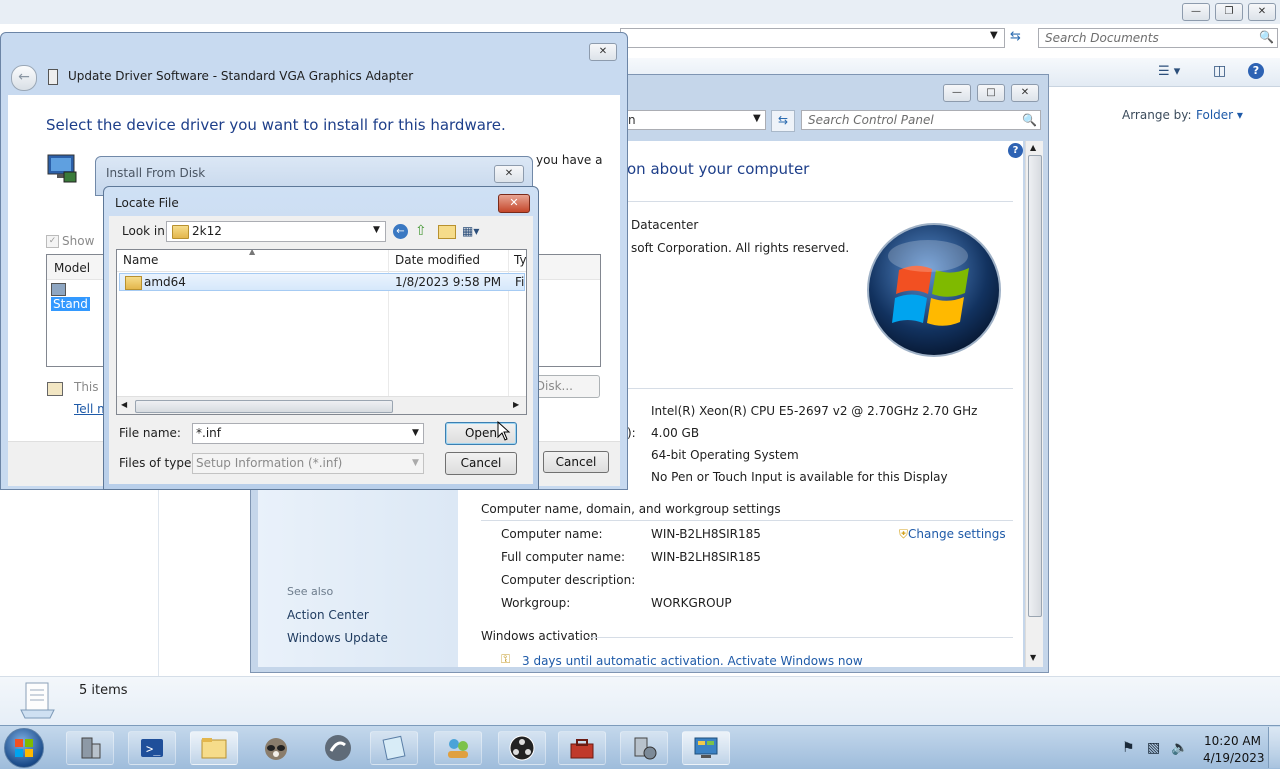 This screenshot has width=1280, height=770. What do you see at coordinates (520, 282) in the screenshot?
I see `file-row-type: Fi` at bounding box center [520, 282].